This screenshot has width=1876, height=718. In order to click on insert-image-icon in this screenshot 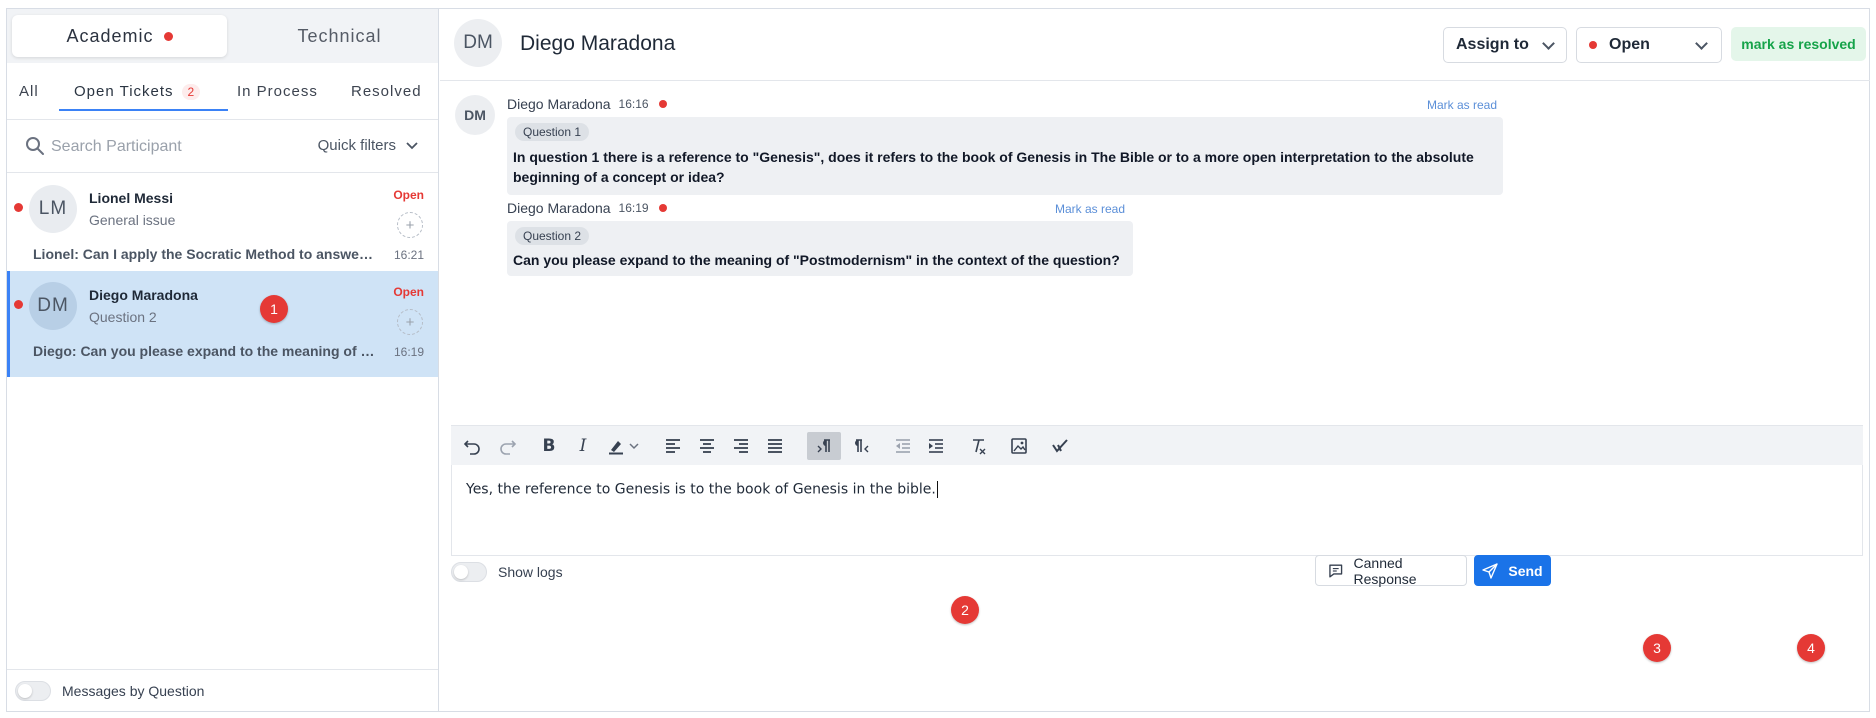, I will do `click(1019, 446)`.